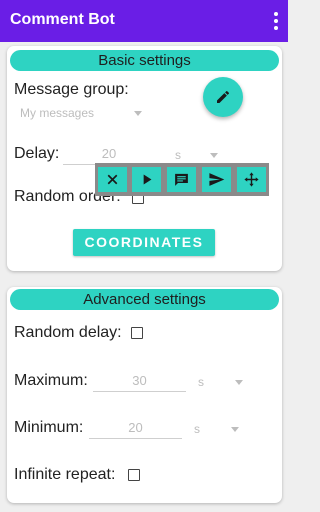 This screenshot has width=320, height=512. What do you see at coordinates (201, 382) in the screenshot?
I see `maximum-unit-value: s` at bounding box center [201, 382].